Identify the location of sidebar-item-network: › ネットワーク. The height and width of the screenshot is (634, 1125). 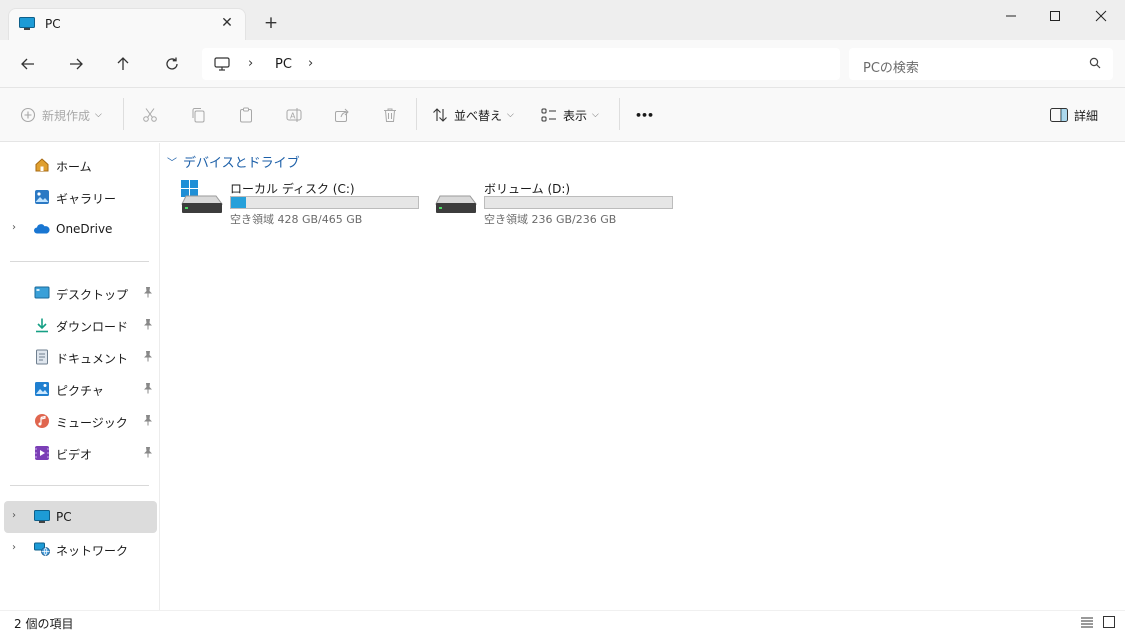
(80, 549).